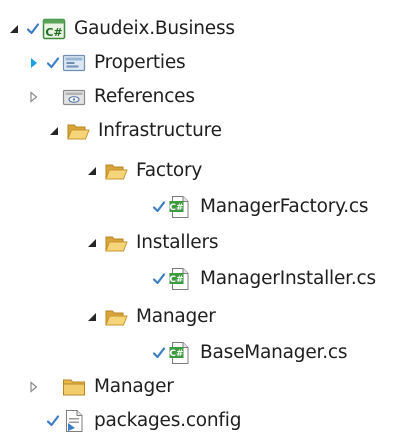 The image size is (417, 439). Describe the element at coordinates (288, 278) in the screenshot. I see `tree-item-label: ManagerInstaller.cs` at that location.